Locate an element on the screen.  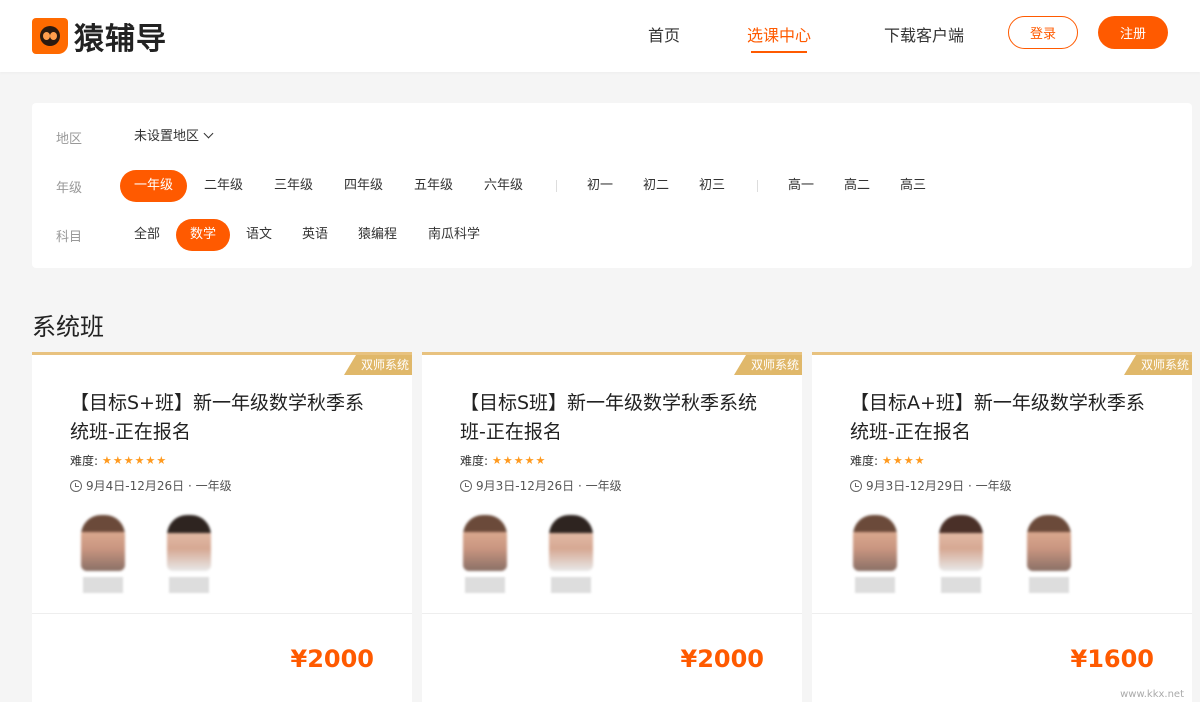
subject-option-chinese: 语文 is located at coordinates (259, 235).